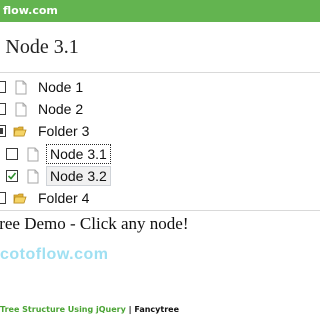  Describe the element at coordinates (60, 109) in the screenshot. I see `node-2-label: Node 2` at that location.